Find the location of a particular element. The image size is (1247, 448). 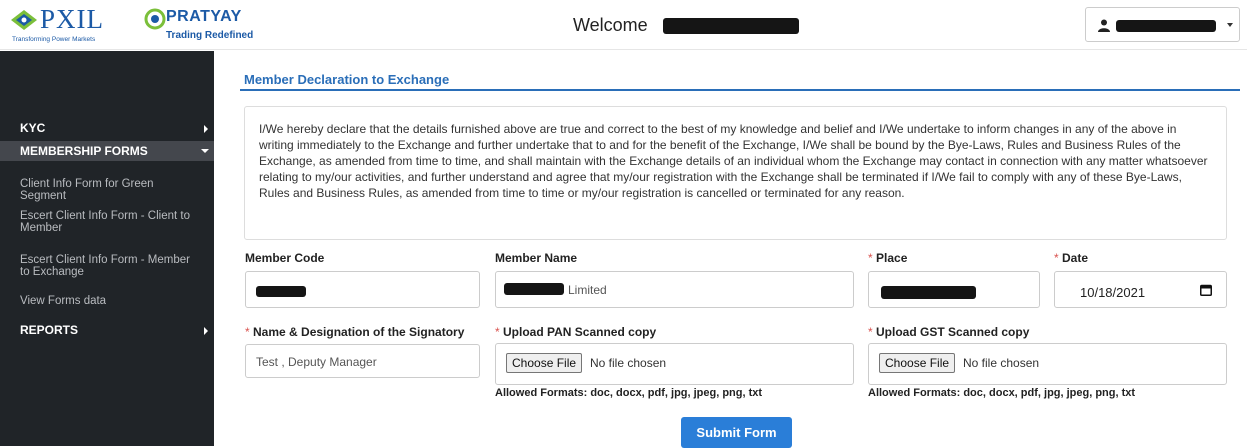

member-code-redacted is located at coordinates (281, 291).